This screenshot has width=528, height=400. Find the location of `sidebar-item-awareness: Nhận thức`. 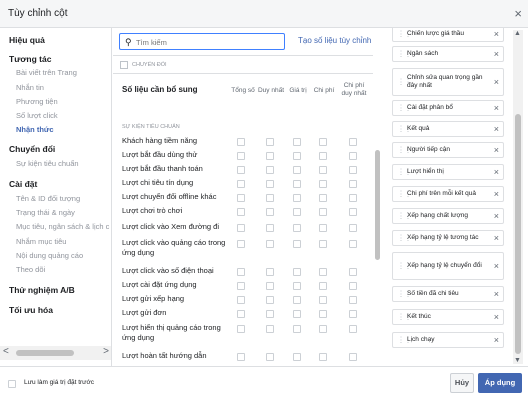

sidebar-item-awareness: Nhận thức is located at coordinates (35, 129).